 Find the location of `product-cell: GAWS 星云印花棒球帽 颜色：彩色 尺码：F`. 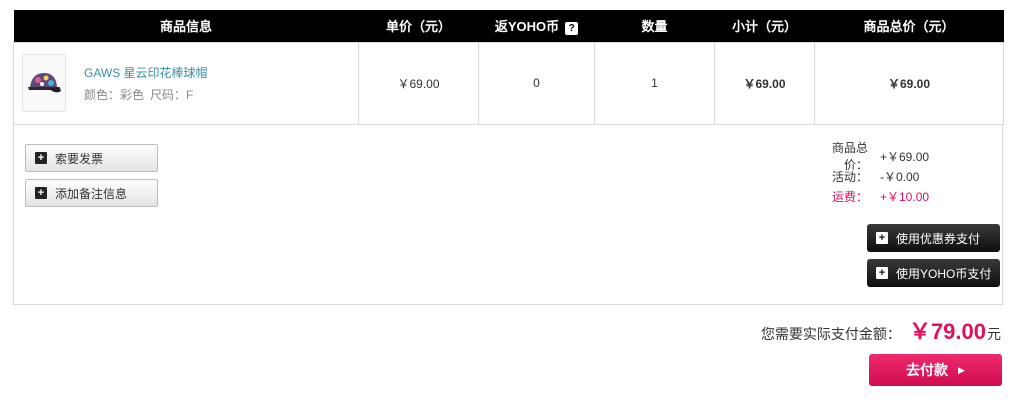

product-cell: GAWS 星云印花棒球帽 颜色：彩色 尺码：F is located at coordinates (186, 83).